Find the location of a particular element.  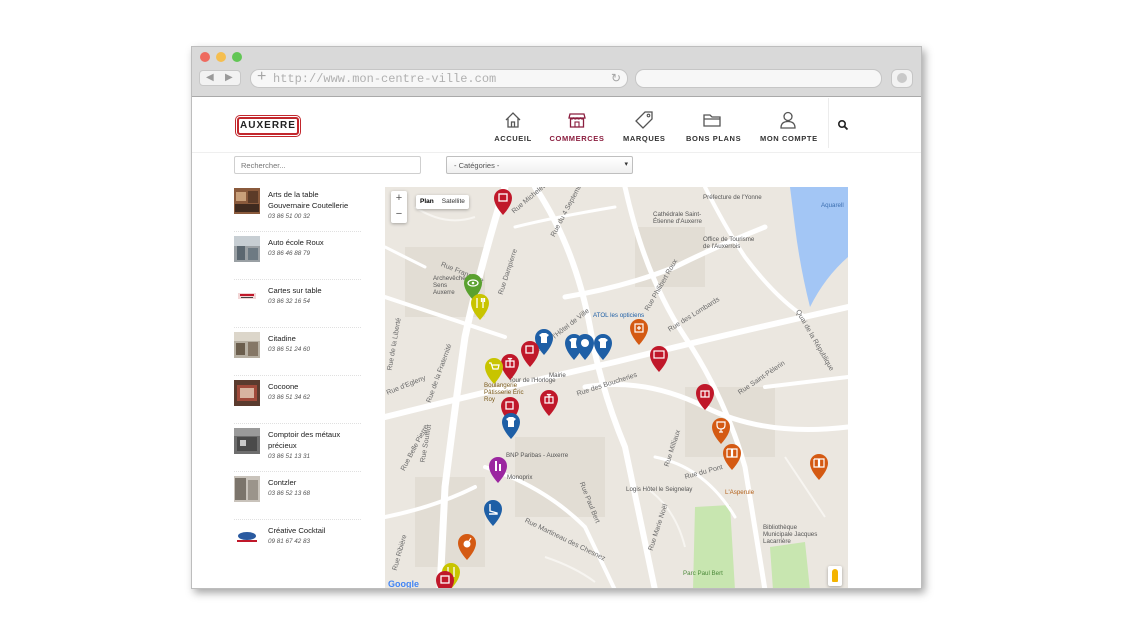

list-item: Cocoone 03 86 51 34 62 is located at coordinates (297, 400).